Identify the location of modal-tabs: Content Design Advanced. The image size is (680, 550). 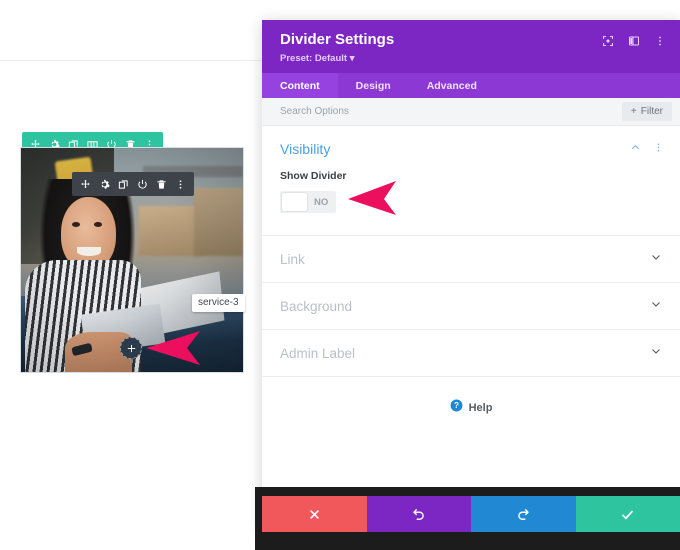
(471, 85).